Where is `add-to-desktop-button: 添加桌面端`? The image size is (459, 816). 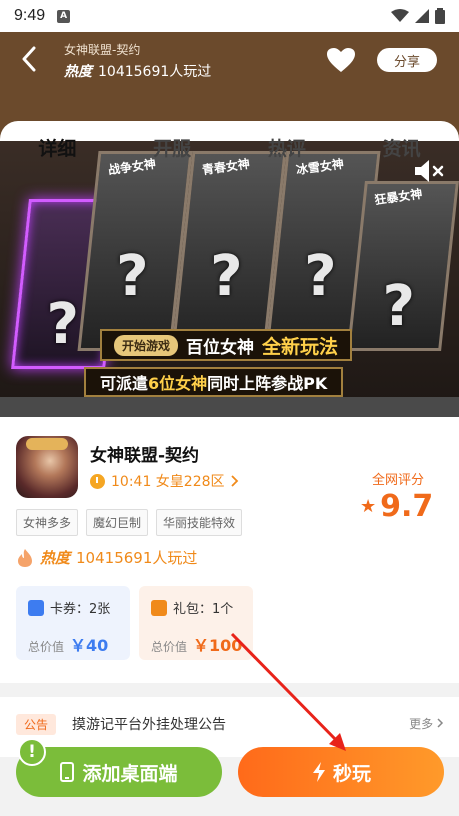
add-to-desktop-button: 添加桌面端 is located at coordinates (119, 772).